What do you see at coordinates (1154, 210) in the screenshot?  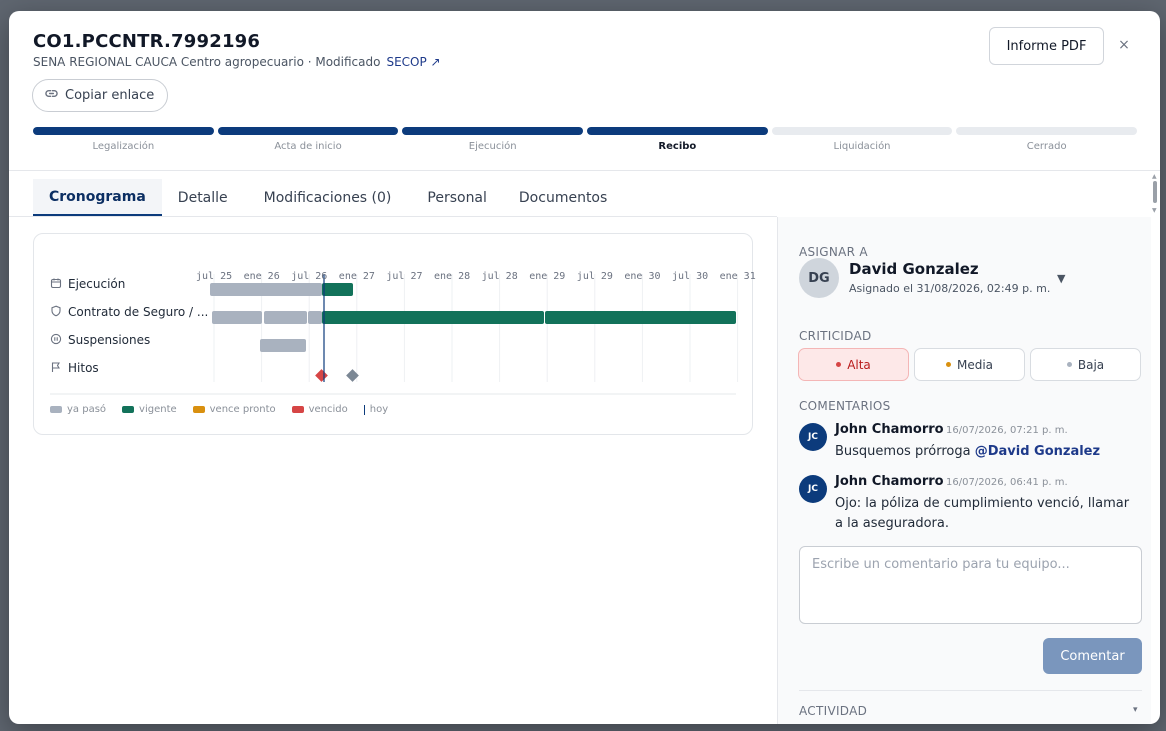 I see `scroll-down-icon: ▼` at bounding box center [1154, 210].